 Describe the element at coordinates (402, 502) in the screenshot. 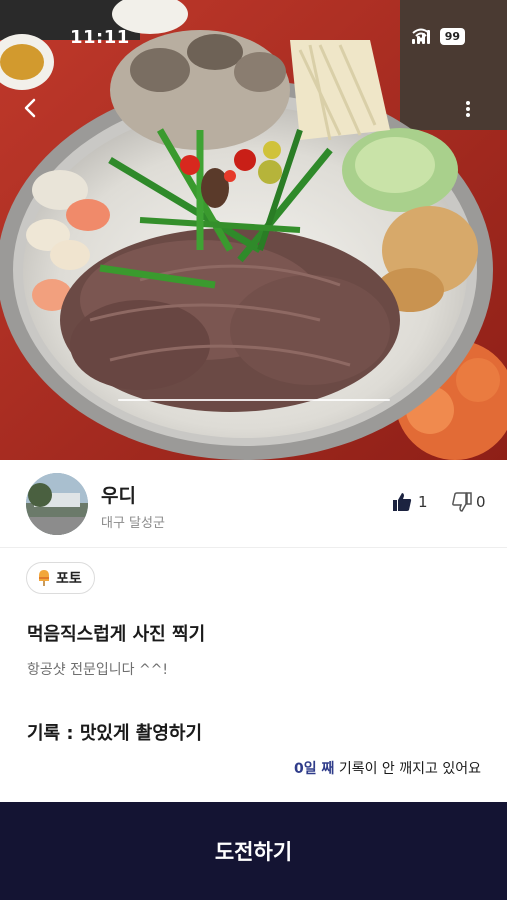

I see `thumbs-up-icon` at that location.